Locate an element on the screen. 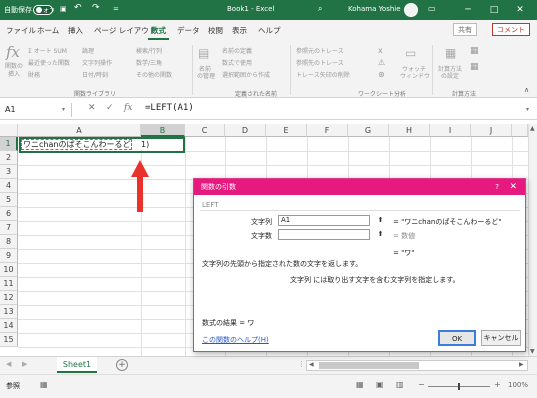 Image resolution: width=537 pixels, height=398 pixels. undo-icon: ↶ is located at coordinates (78, 8).